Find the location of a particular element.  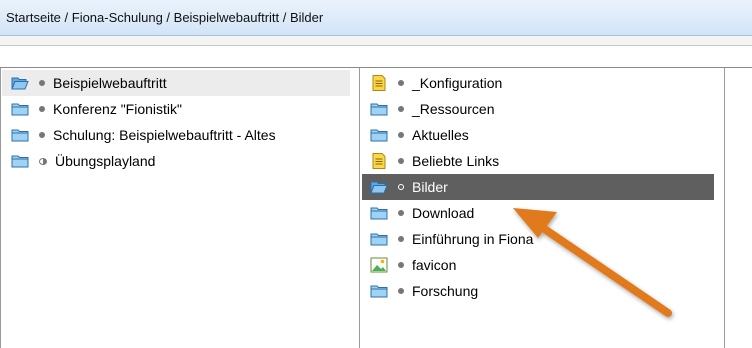

item-label: _Konfiguration is located at coordinates (457, 83).